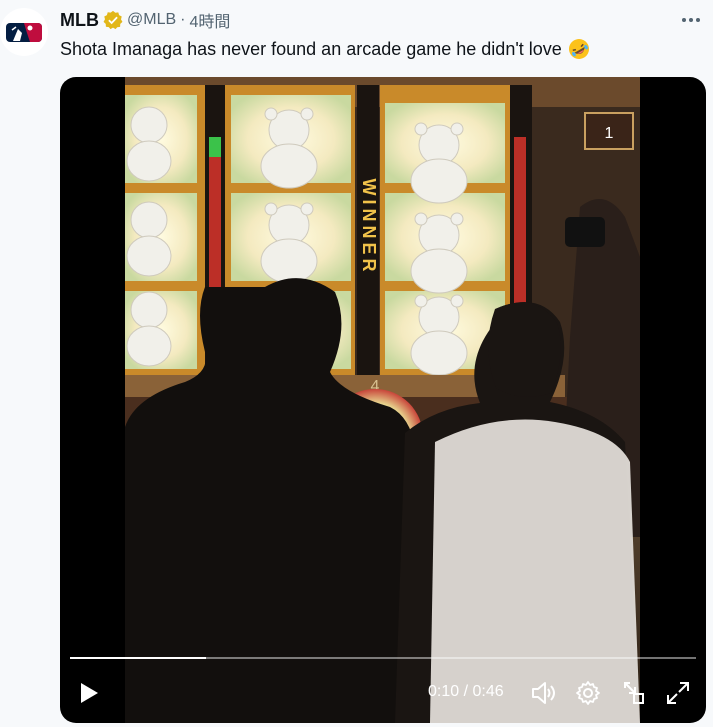 This screenshot has width=713, height=727. I want to click on volume-icon, so click(543, 693).